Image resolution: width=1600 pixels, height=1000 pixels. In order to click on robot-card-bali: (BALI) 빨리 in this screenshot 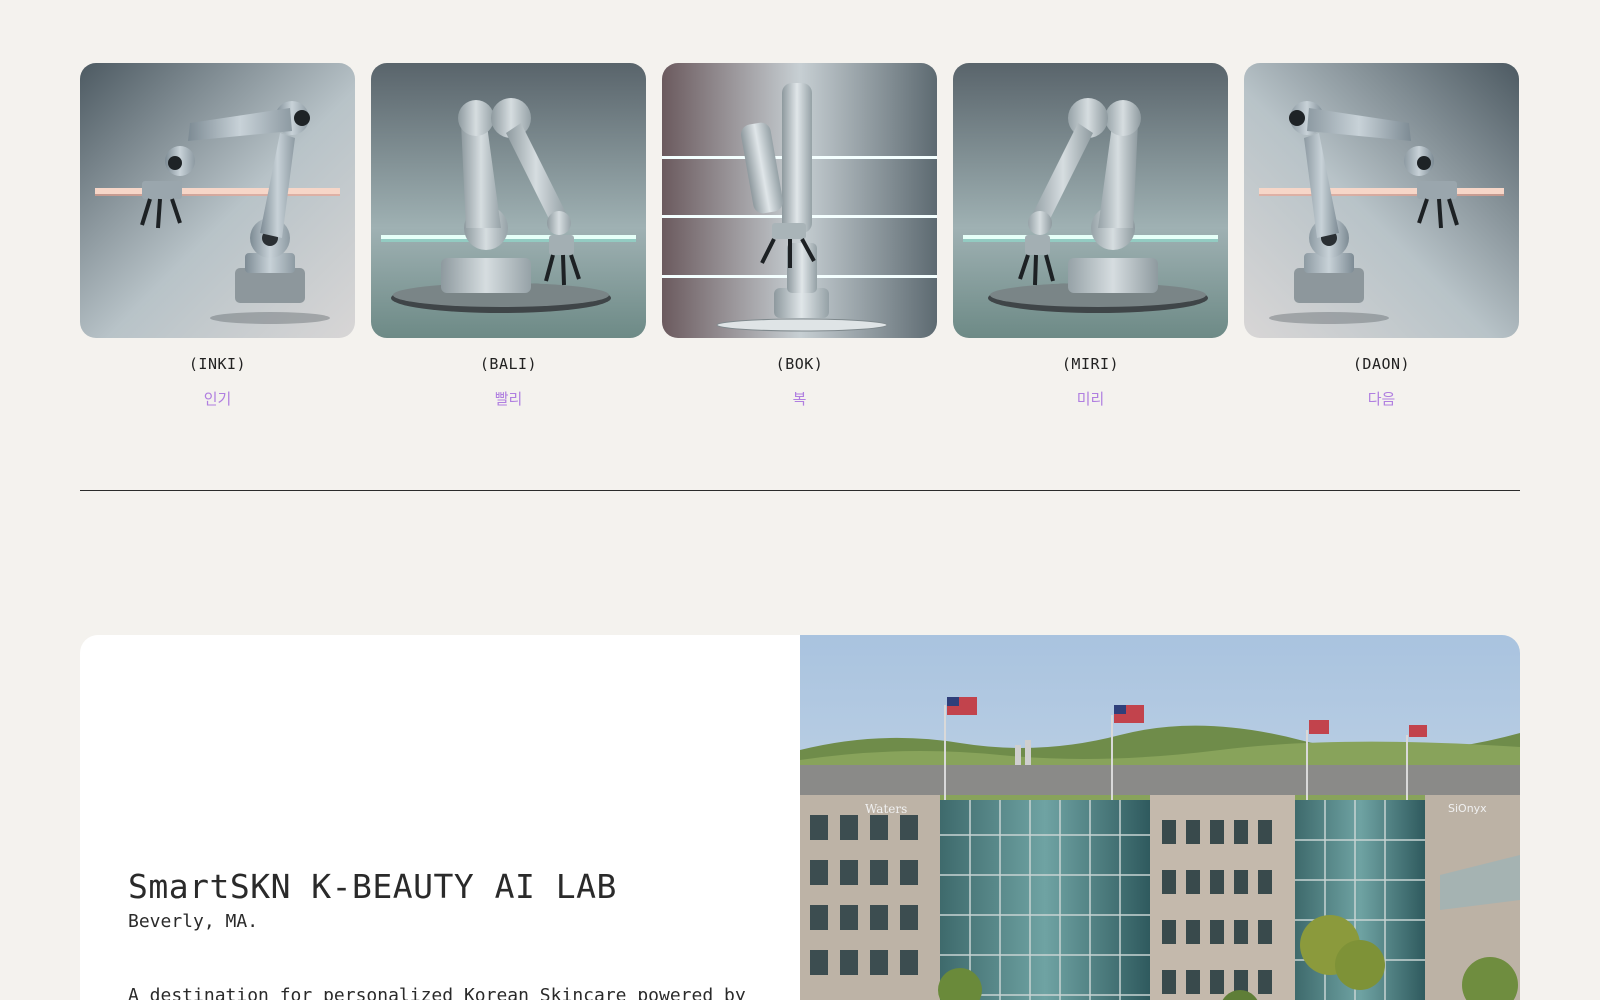, I will do `click(508, 236)`.